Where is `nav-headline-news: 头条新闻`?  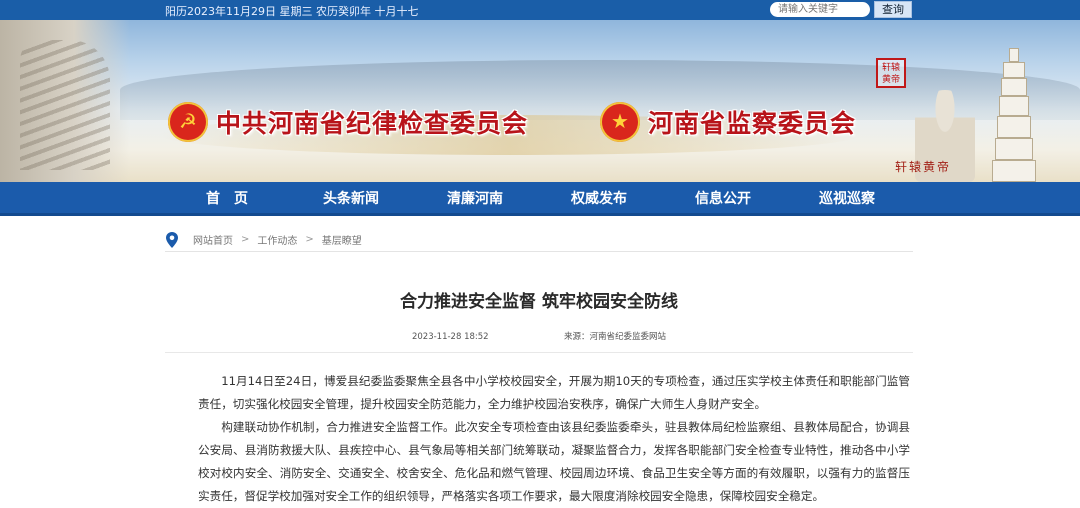 nav-headline-news: 头条新闻 is located at coordinates (351, 197).